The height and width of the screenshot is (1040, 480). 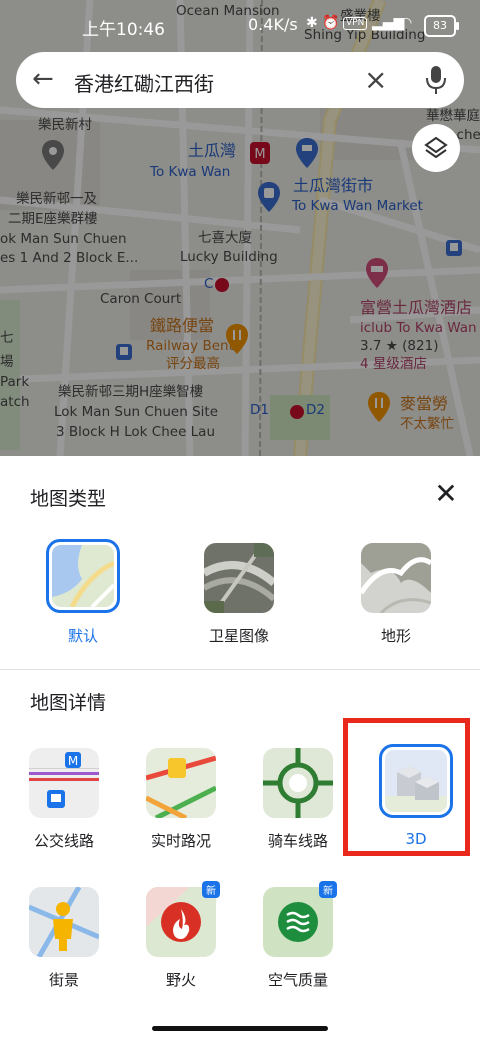 I want to click on status-bar: 上午10:46 0.4K/s ✱ ⏰ VPN ▂▄▆ ◠ 83, so click(x=240, y=24).